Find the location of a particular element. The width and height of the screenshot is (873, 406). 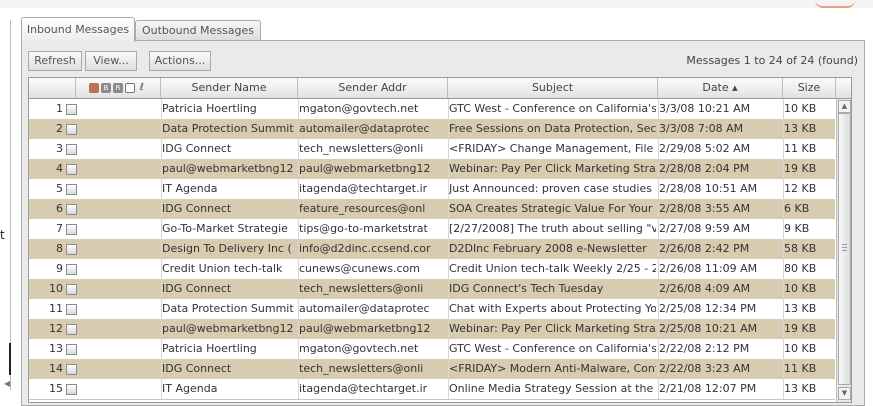

header-subject: Subject is located at coordinates (553, 88).